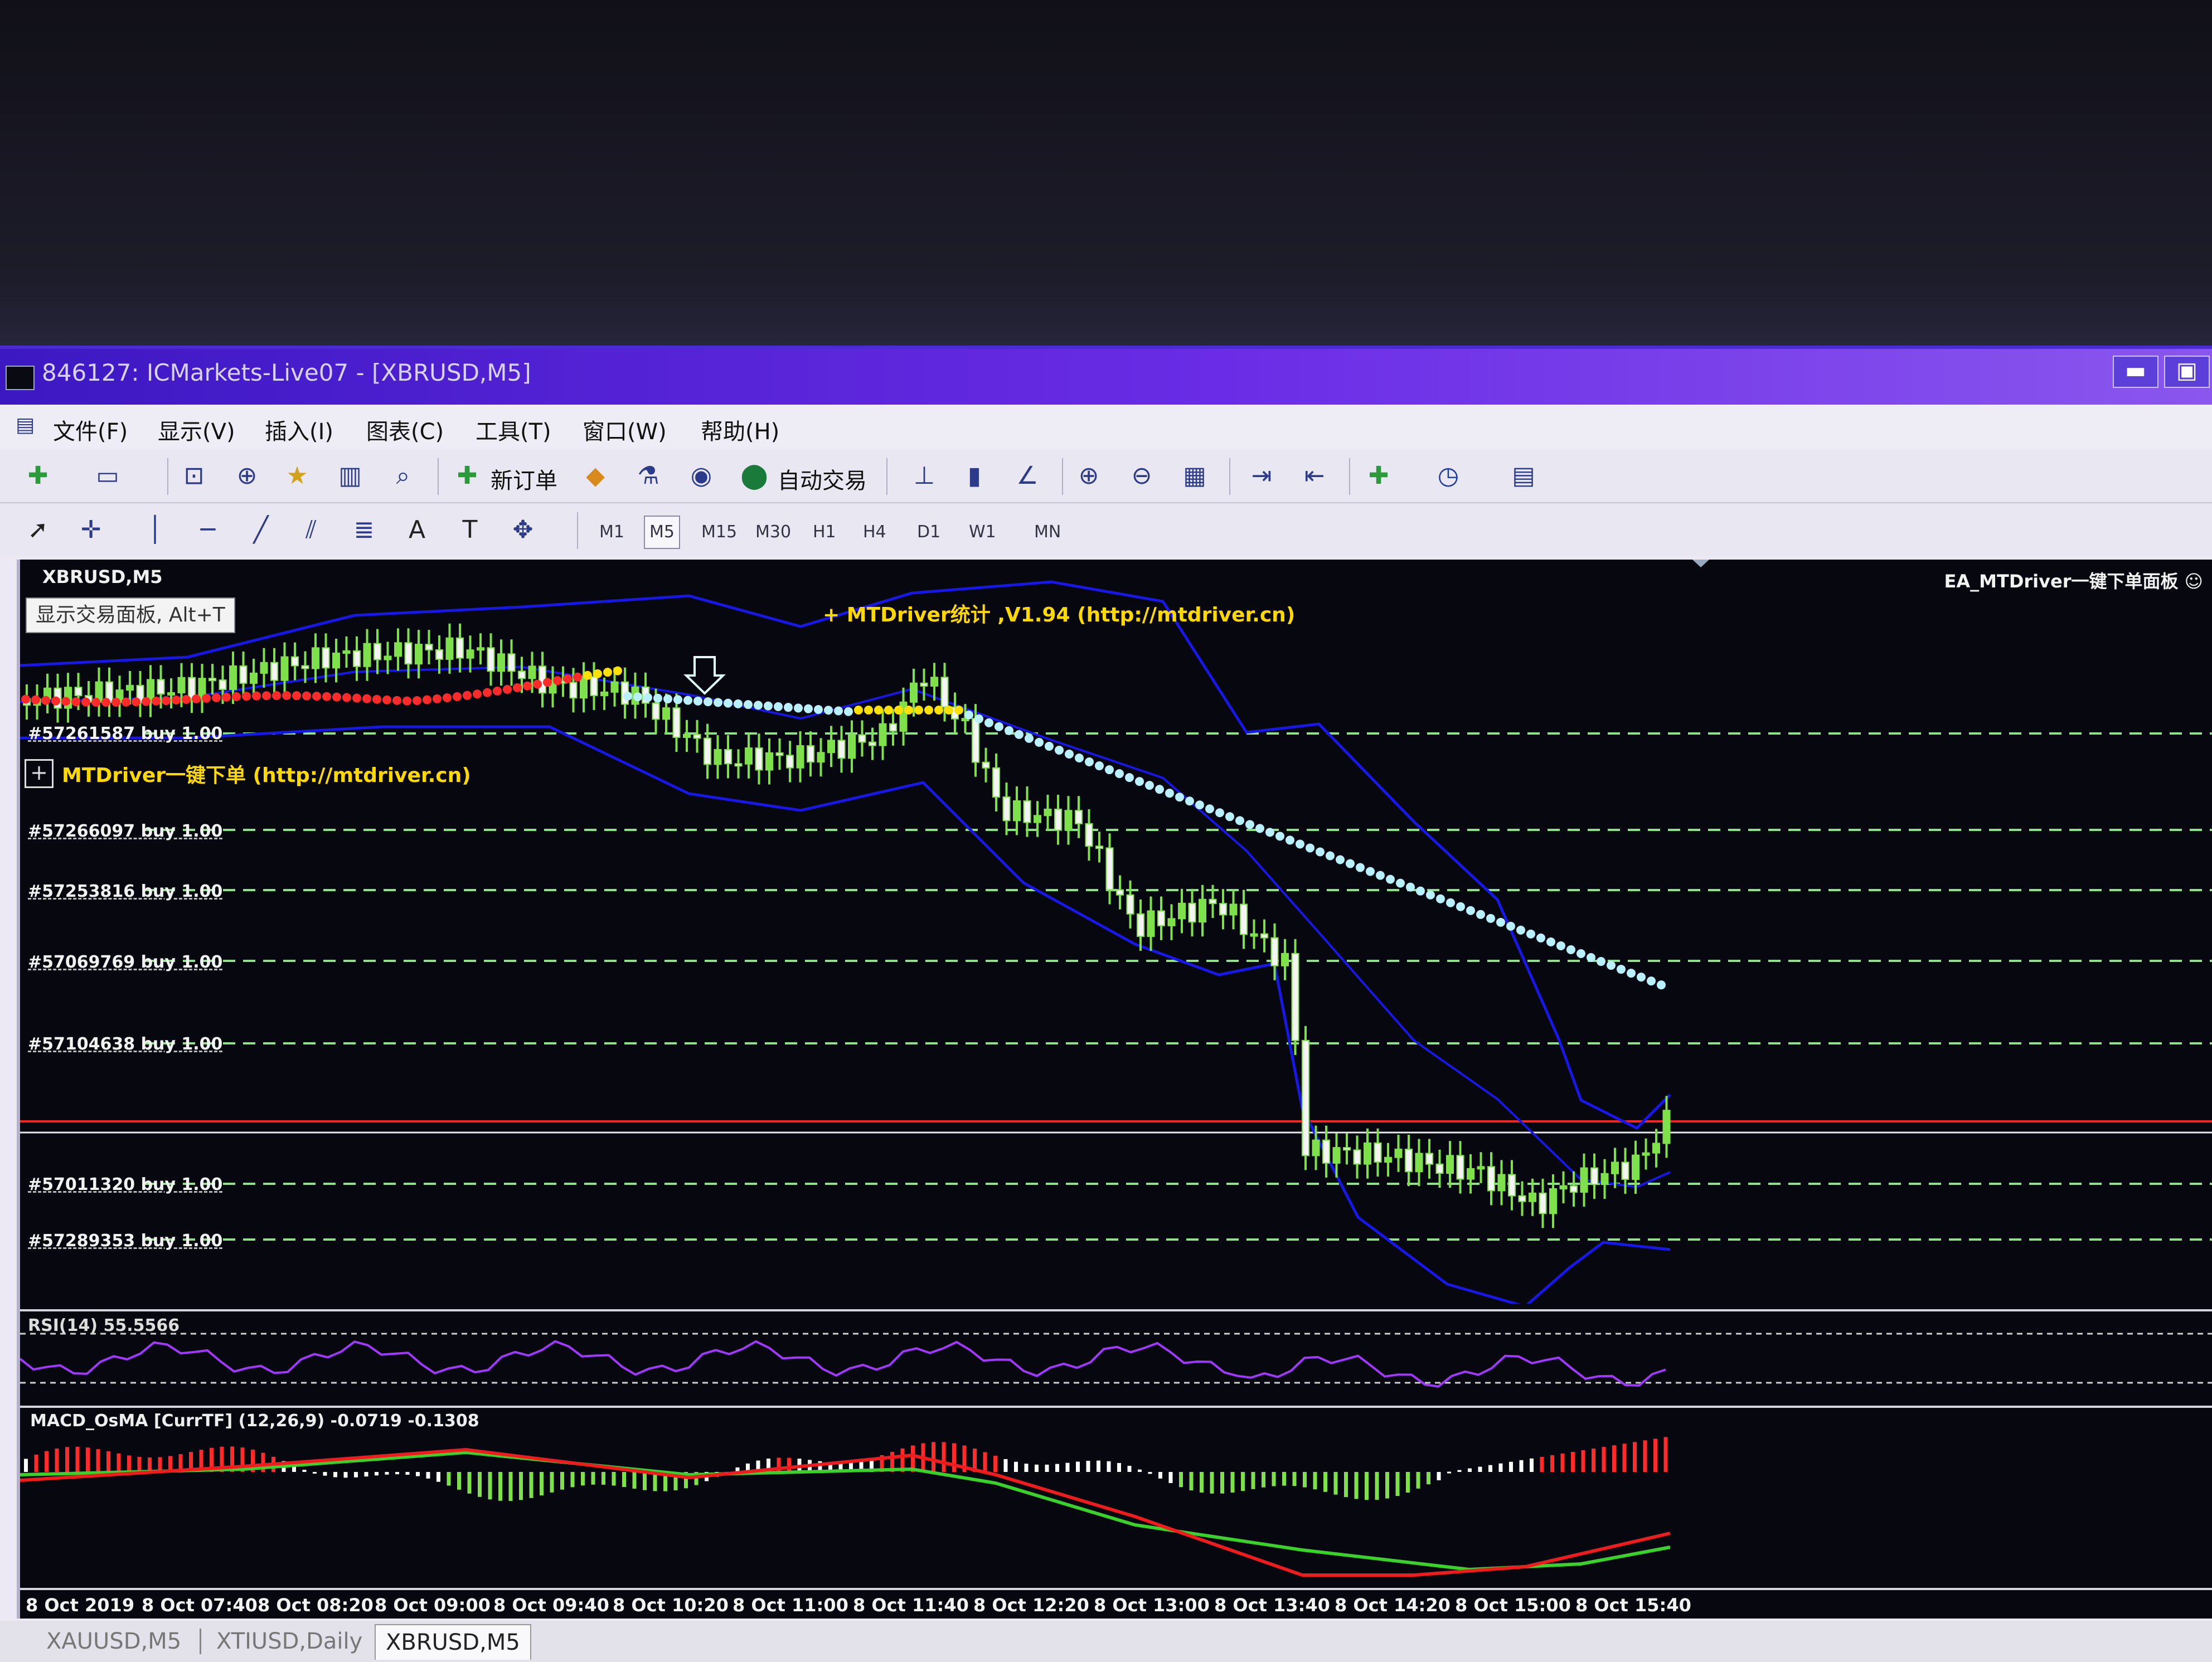 This screenshot has width=2212, height=1662. Describe the element at coordinates (1378, 476) in the screenshot. I see `indicators-icon: ✚` at that location.